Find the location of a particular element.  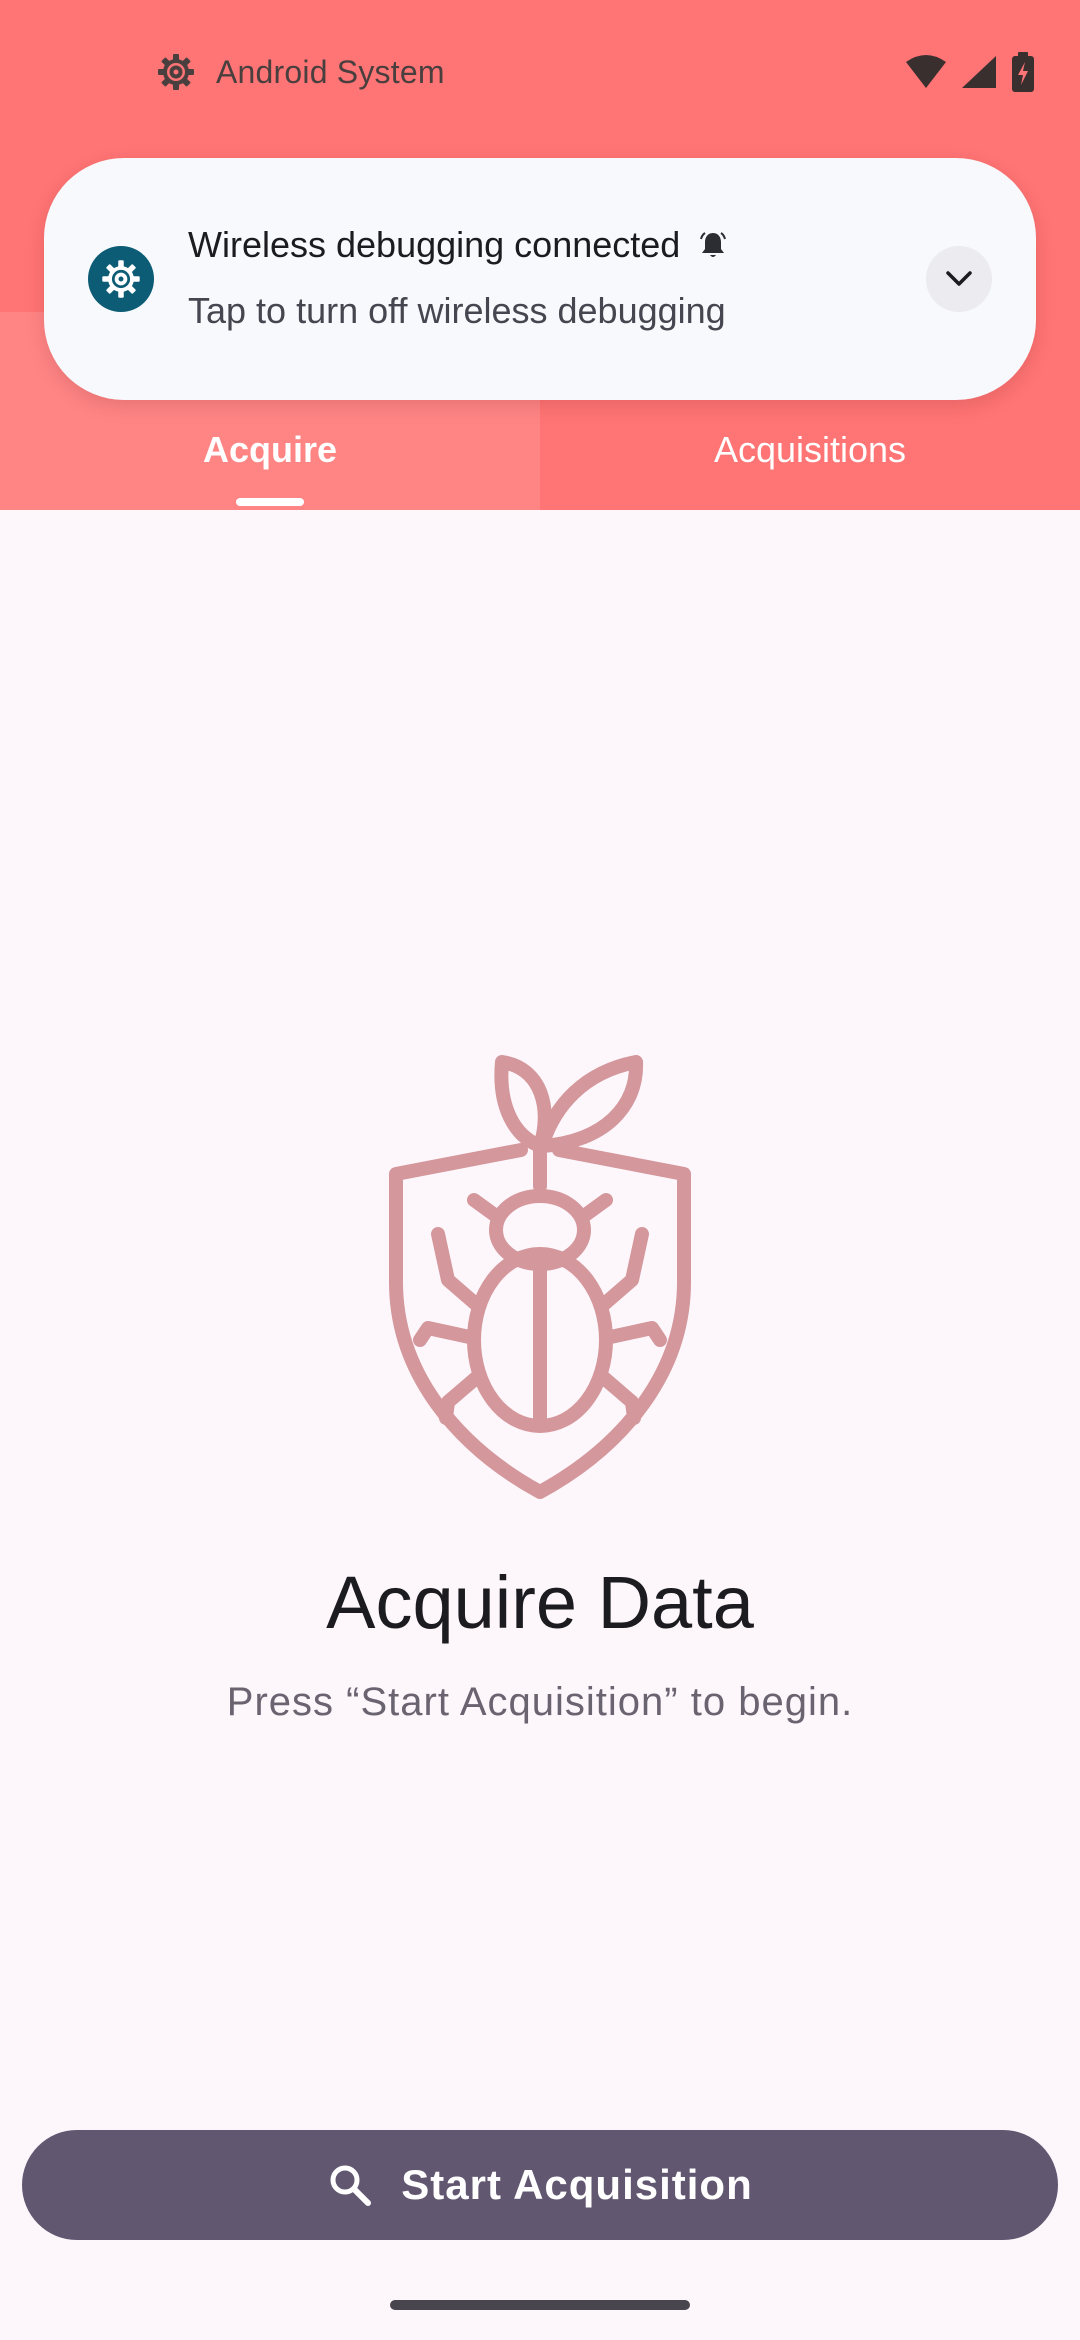

tab-acquire-label: Acquire is located at coordinates (270, 449).